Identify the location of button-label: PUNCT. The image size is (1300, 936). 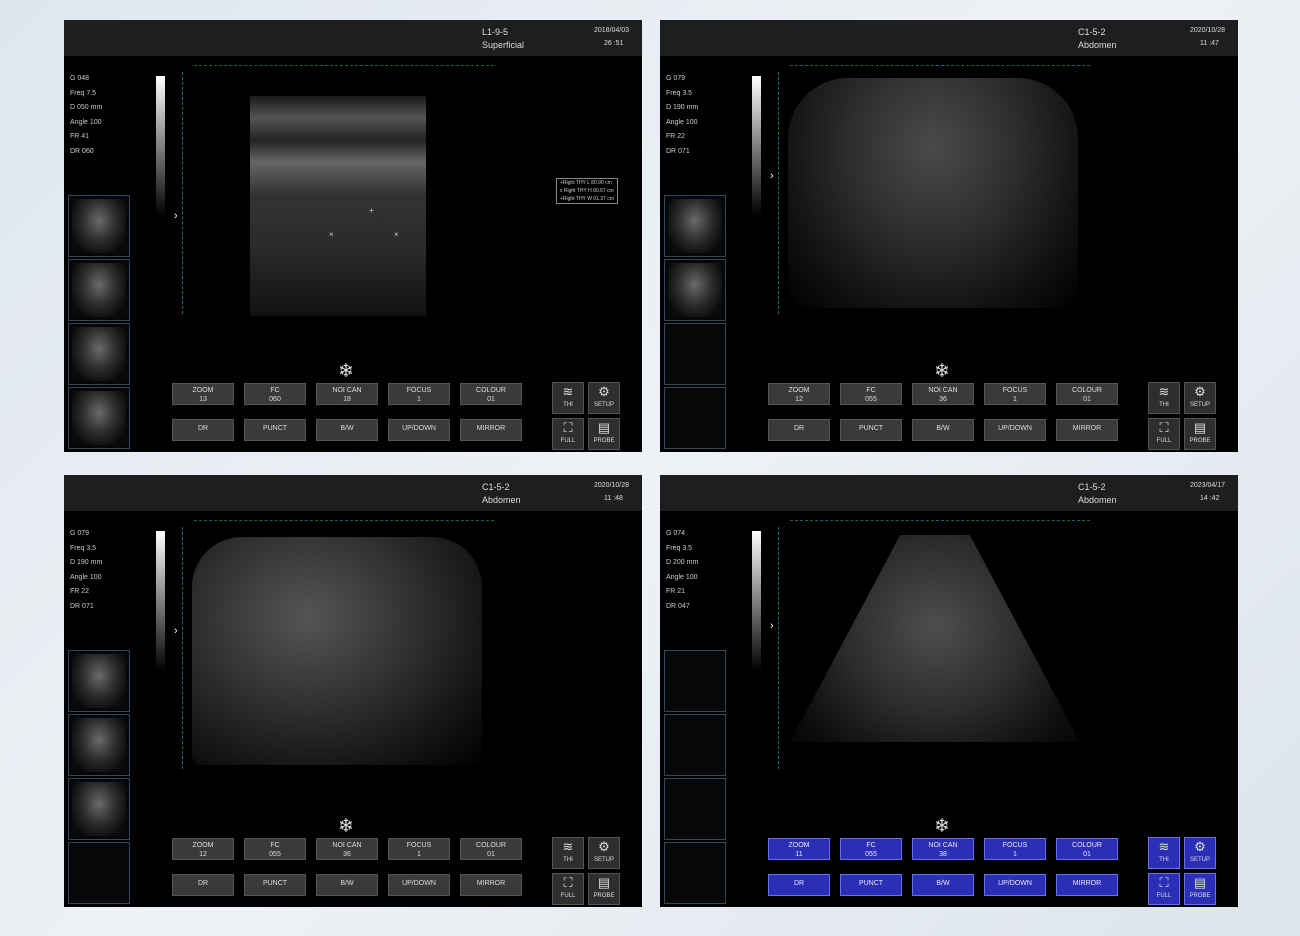
(275, 428).